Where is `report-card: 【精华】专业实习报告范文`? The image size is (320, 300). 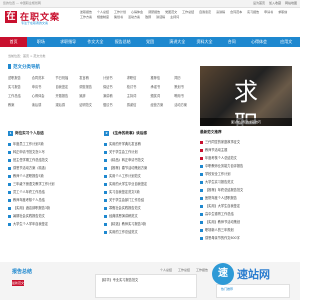 report-card: 【精华】专业实习报告范文 is located at coordinates (146, 286).